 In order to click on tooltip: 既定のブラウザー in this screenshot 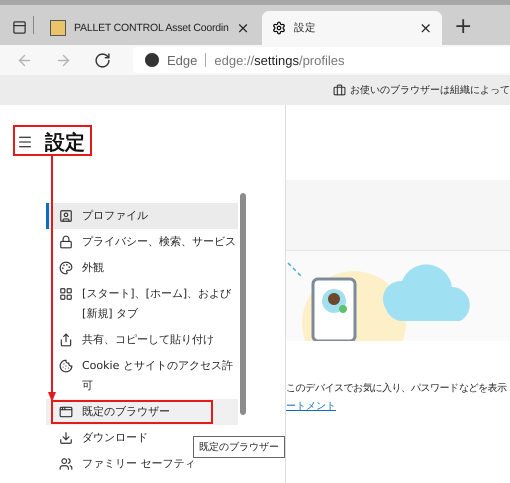, I will do `click(239, 447)`.